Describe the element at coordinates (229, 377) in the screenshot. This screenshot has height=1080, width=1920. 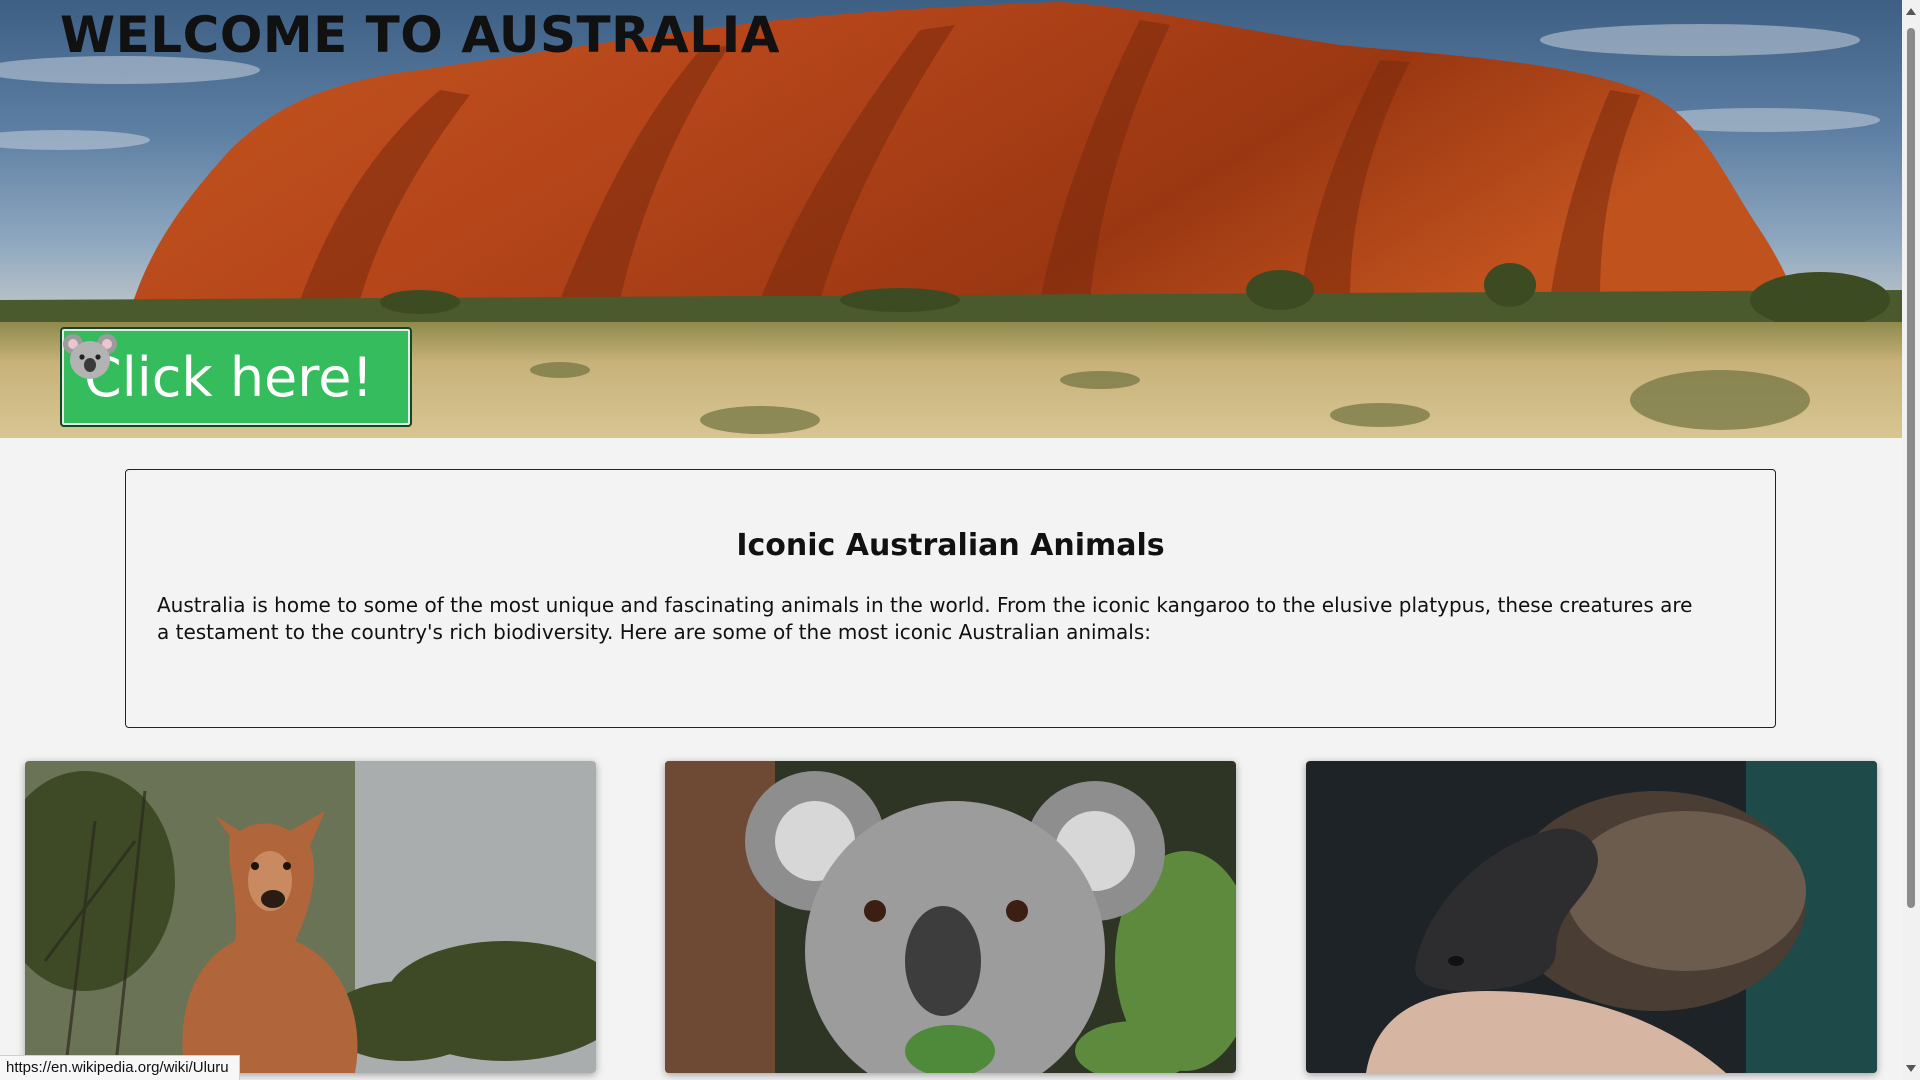
I see `click-here-label: Click here!` at that location.